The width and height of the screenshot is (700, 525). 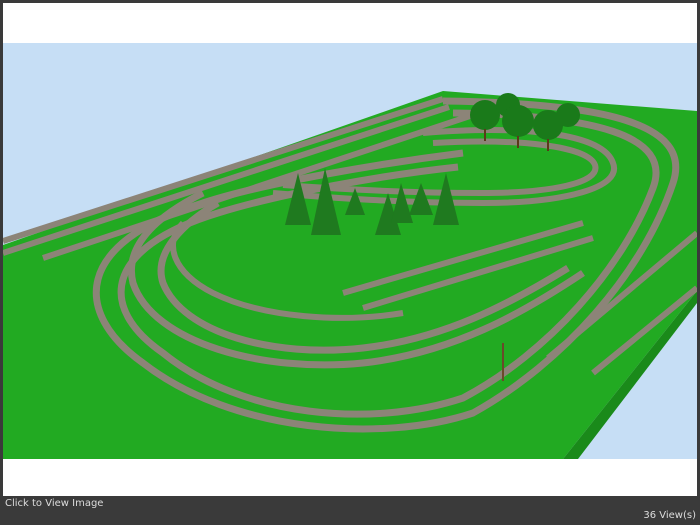 I want to click on view-image-link: Click to View Image, so click(x=54, y=503).